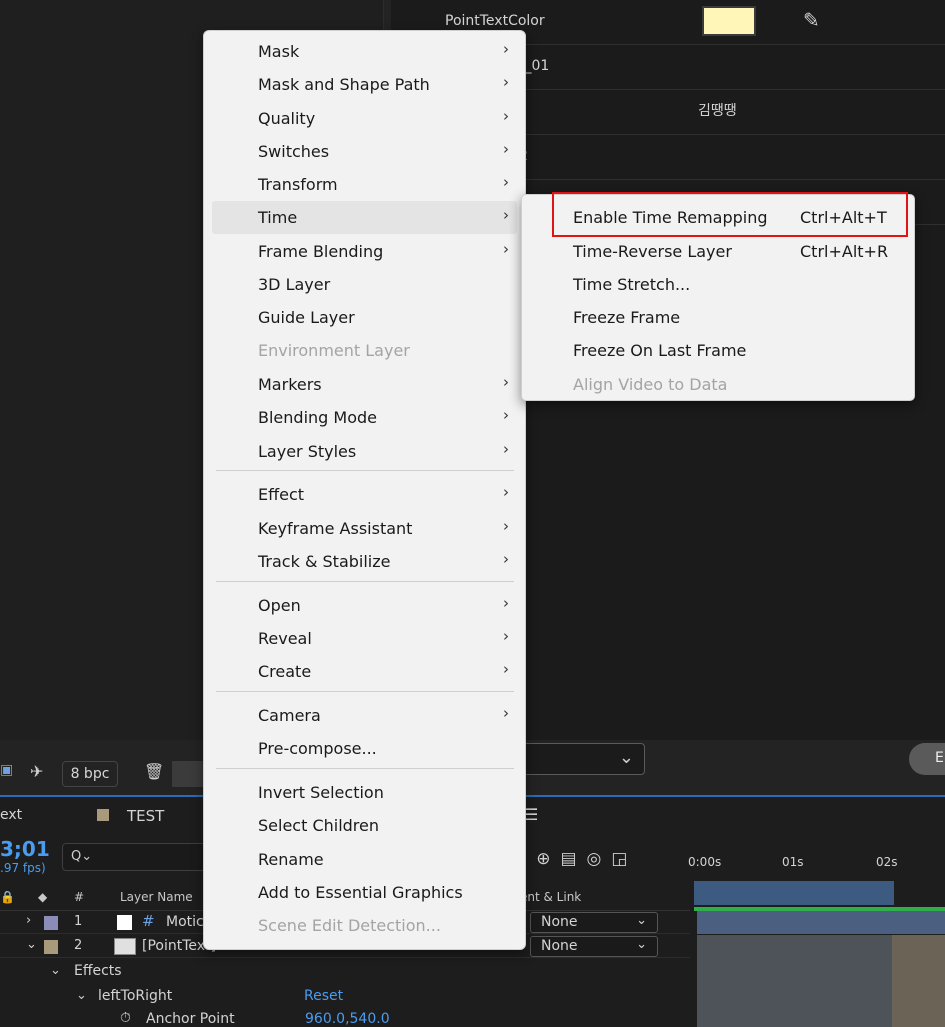 The height and width of the screenshot is (1027, 945). I want to click on time-ruler: 0:00s 01s 02s, so click(816, 865).